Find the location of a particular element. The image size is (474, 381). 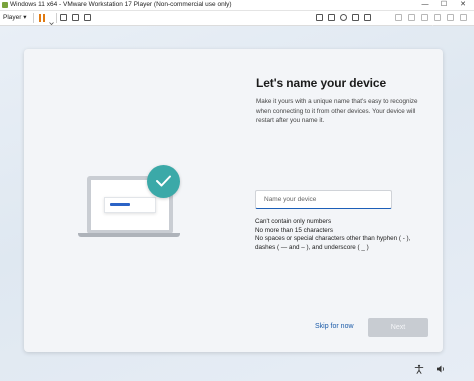

accessibility-icon is located at coordinates (419, 369).